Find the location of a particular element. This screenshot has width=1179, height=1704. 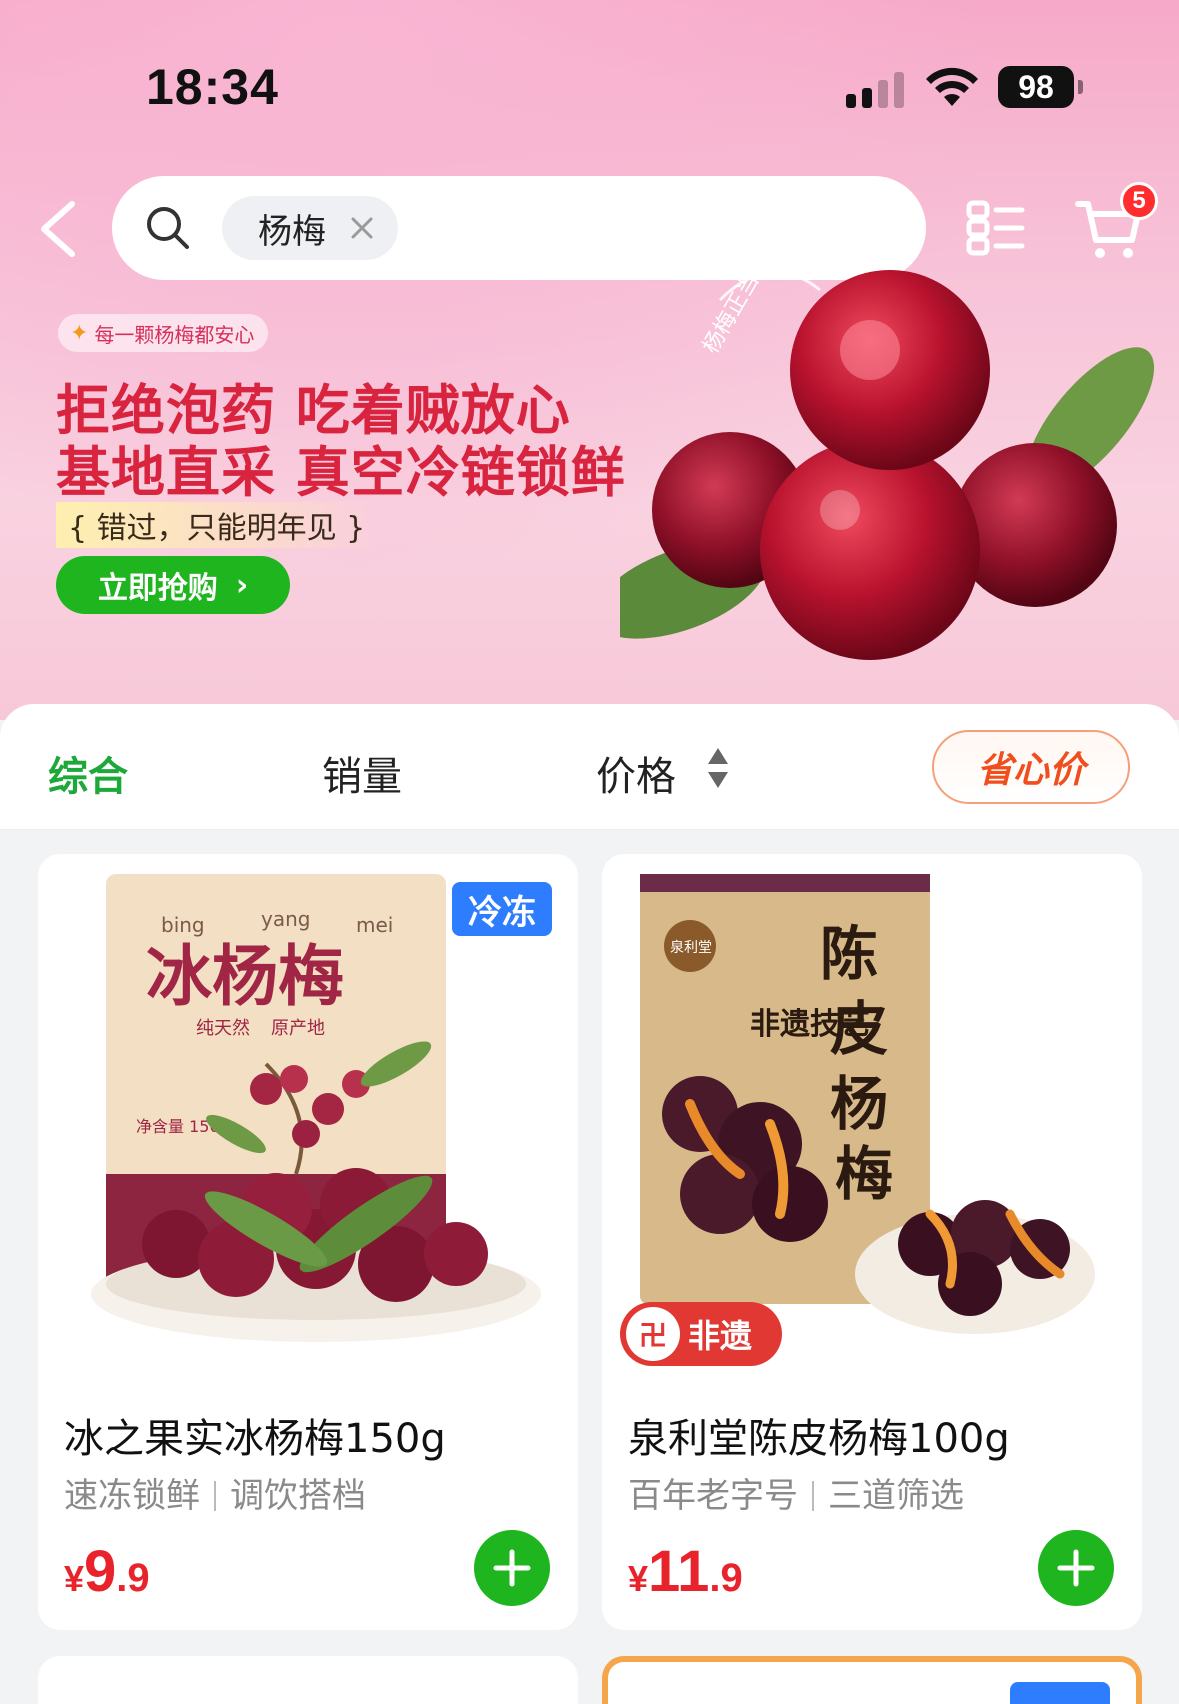

svg-text: bing is located at coordinates (183, 925).